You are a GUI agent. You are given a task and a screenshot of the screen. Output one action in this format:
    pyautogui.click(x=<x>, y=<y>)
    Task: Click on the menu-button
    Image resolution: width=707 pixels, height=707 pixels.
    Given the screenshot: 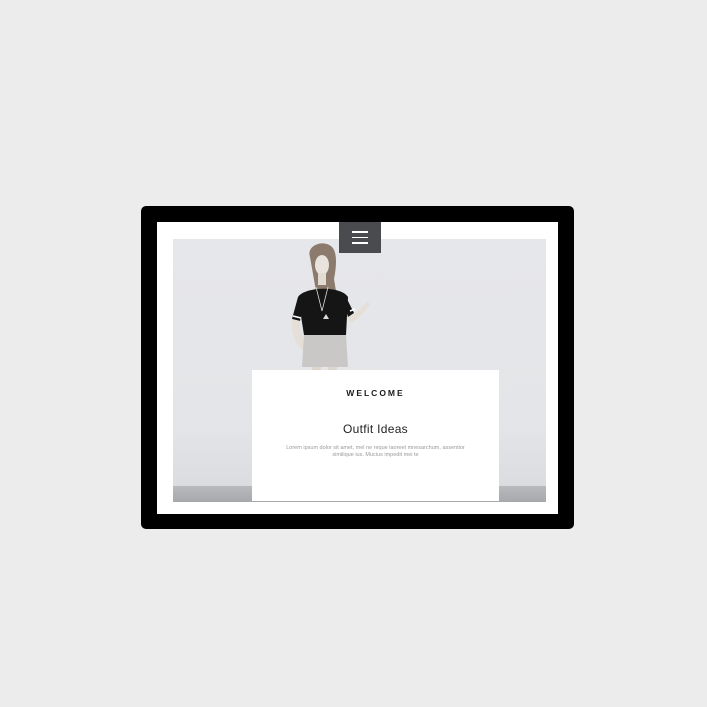 What is the action you would take?
    pyautogui.click(x=360, y=237)
    